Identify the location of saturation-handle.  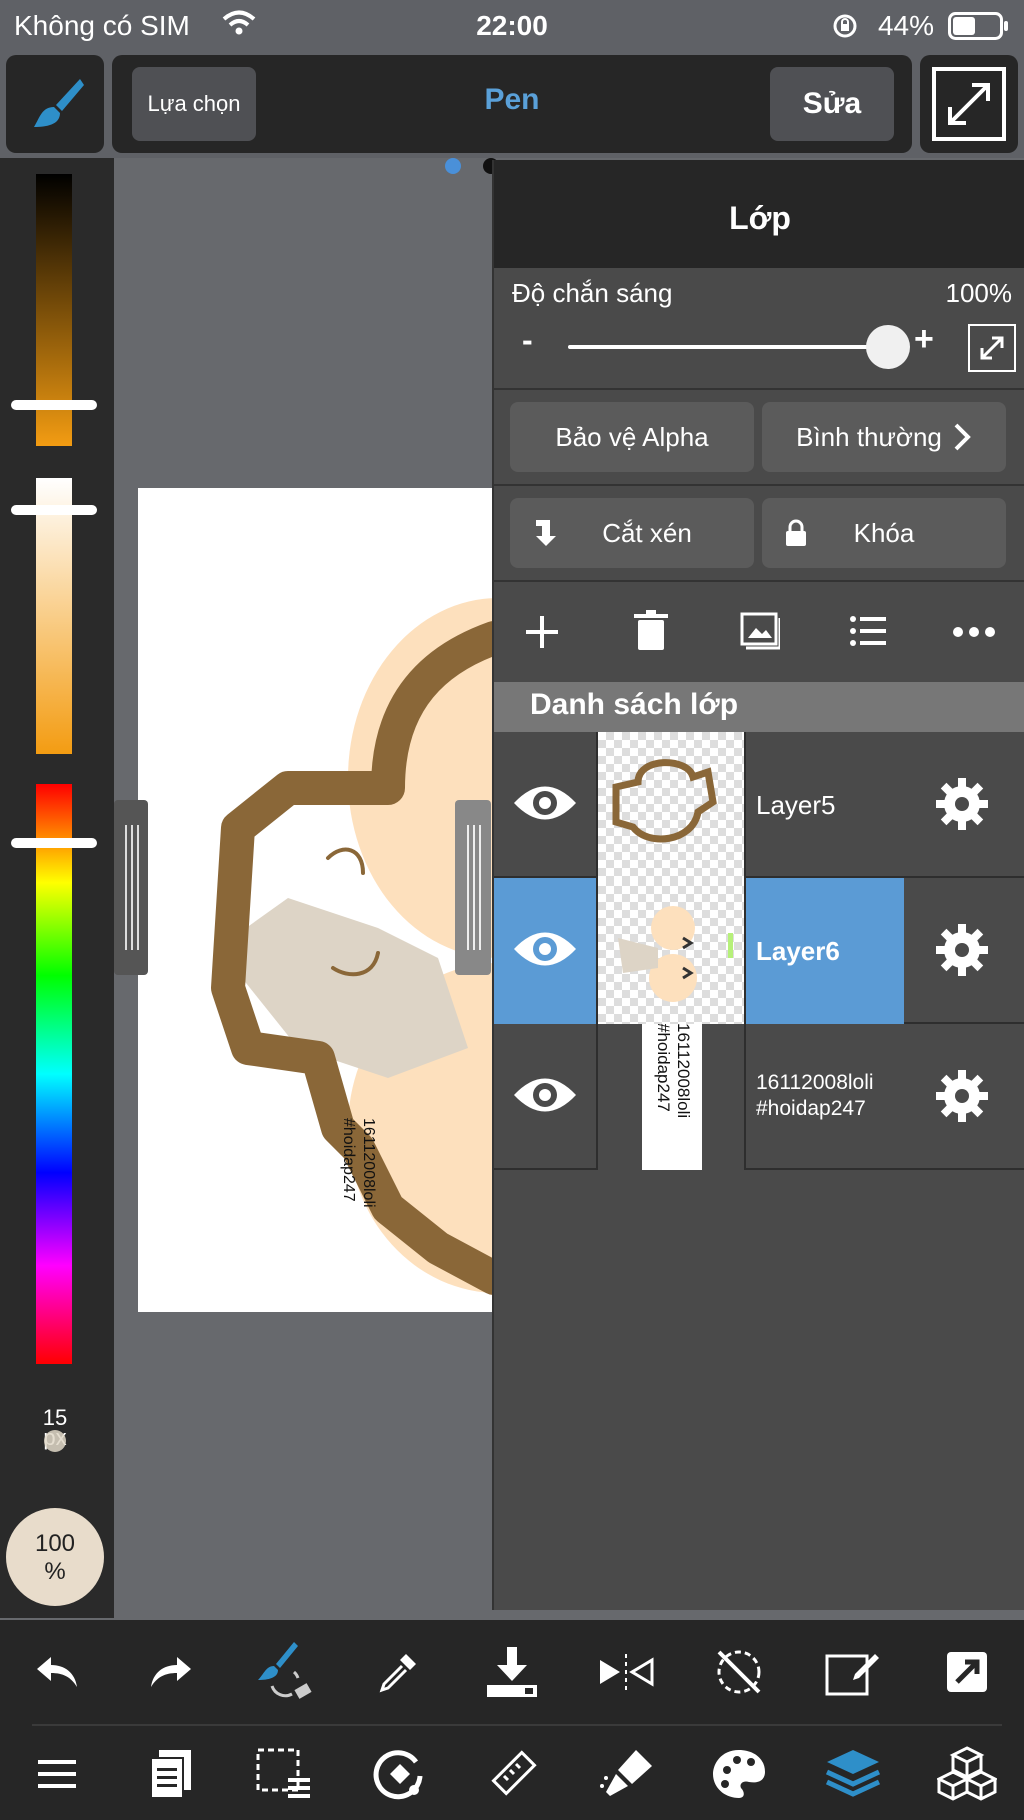
(54, 510).